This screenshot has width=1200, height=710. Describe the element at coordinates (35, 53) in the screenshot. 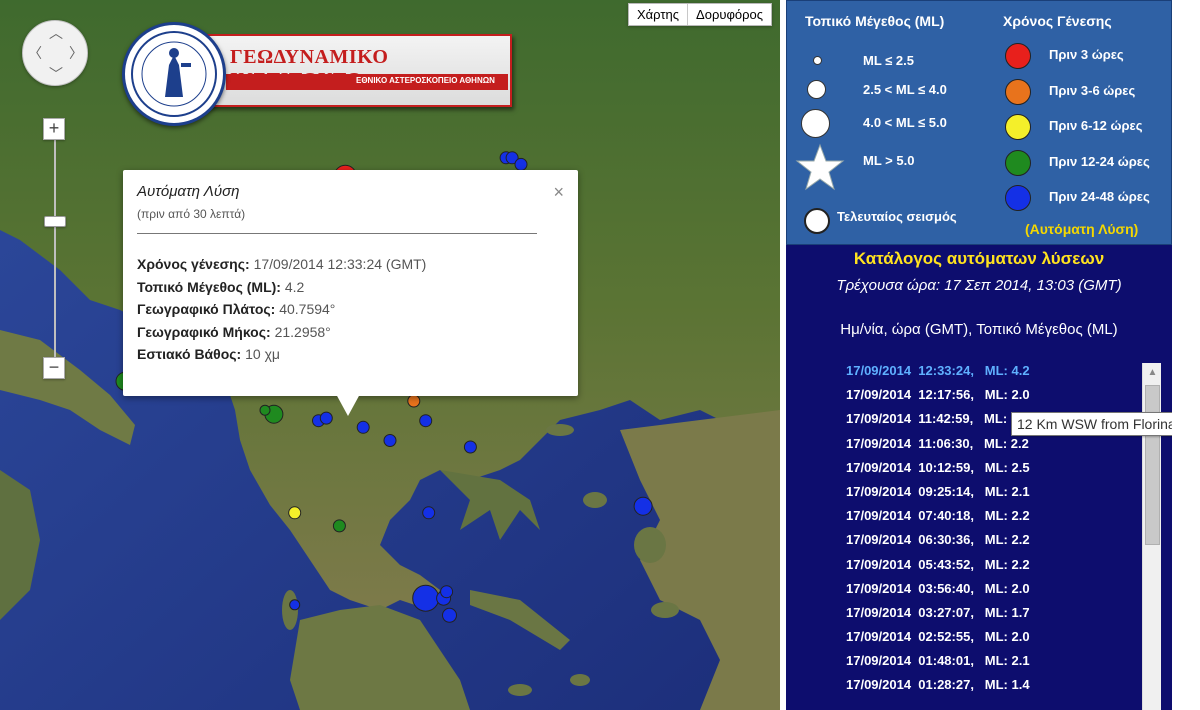

I see `pan-left-icon: 〈` at that location.